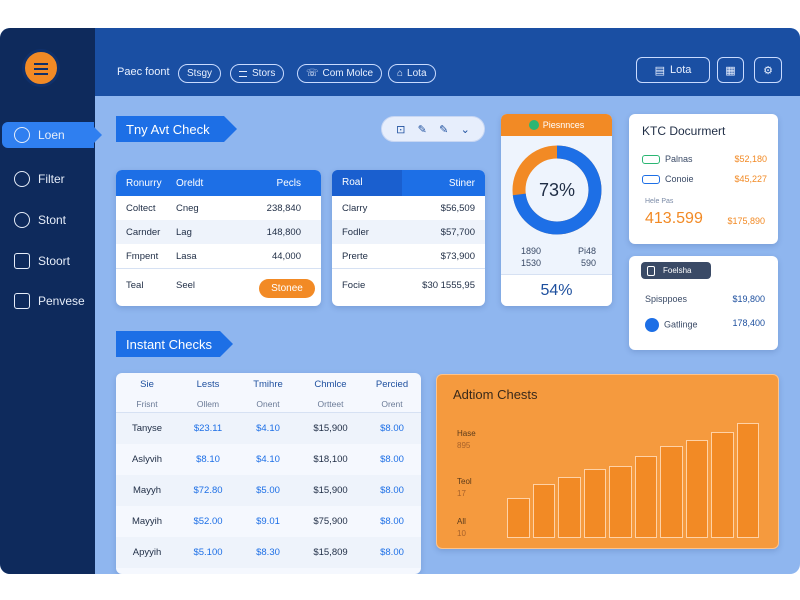 The height and width of the screenshot is (600, 800). What do you see at coordinates (457, 208) in the screenshot?
I see `table-cell: $56,509` at bounding box center [457, 208].